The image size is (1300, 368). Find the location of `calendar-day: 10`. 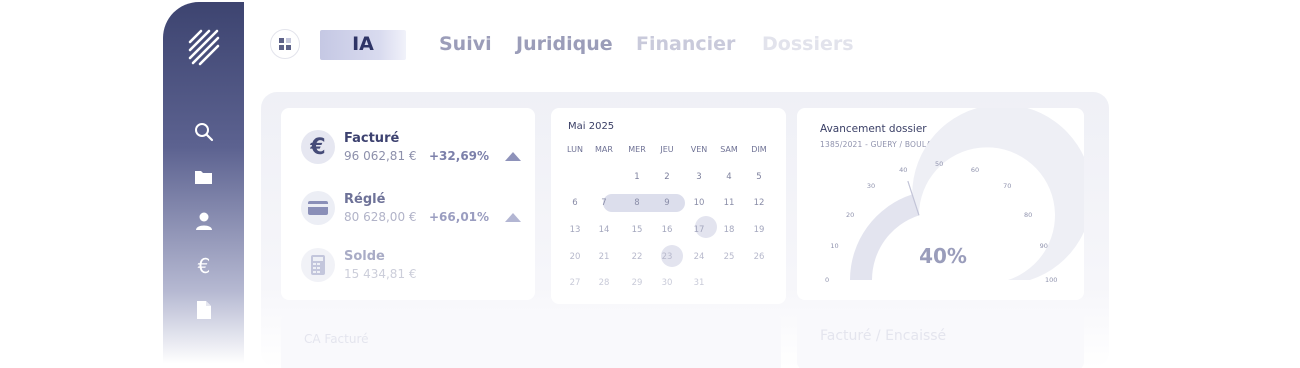

calendar-day: 10 is located at coordinates (699, 203).